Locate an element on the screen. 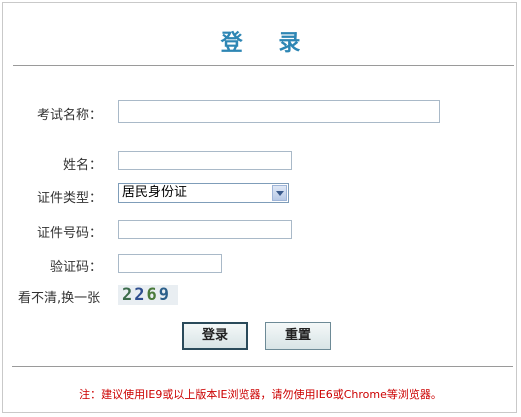  id-type-label: 证件类型： is located at coordinates (69, 198).